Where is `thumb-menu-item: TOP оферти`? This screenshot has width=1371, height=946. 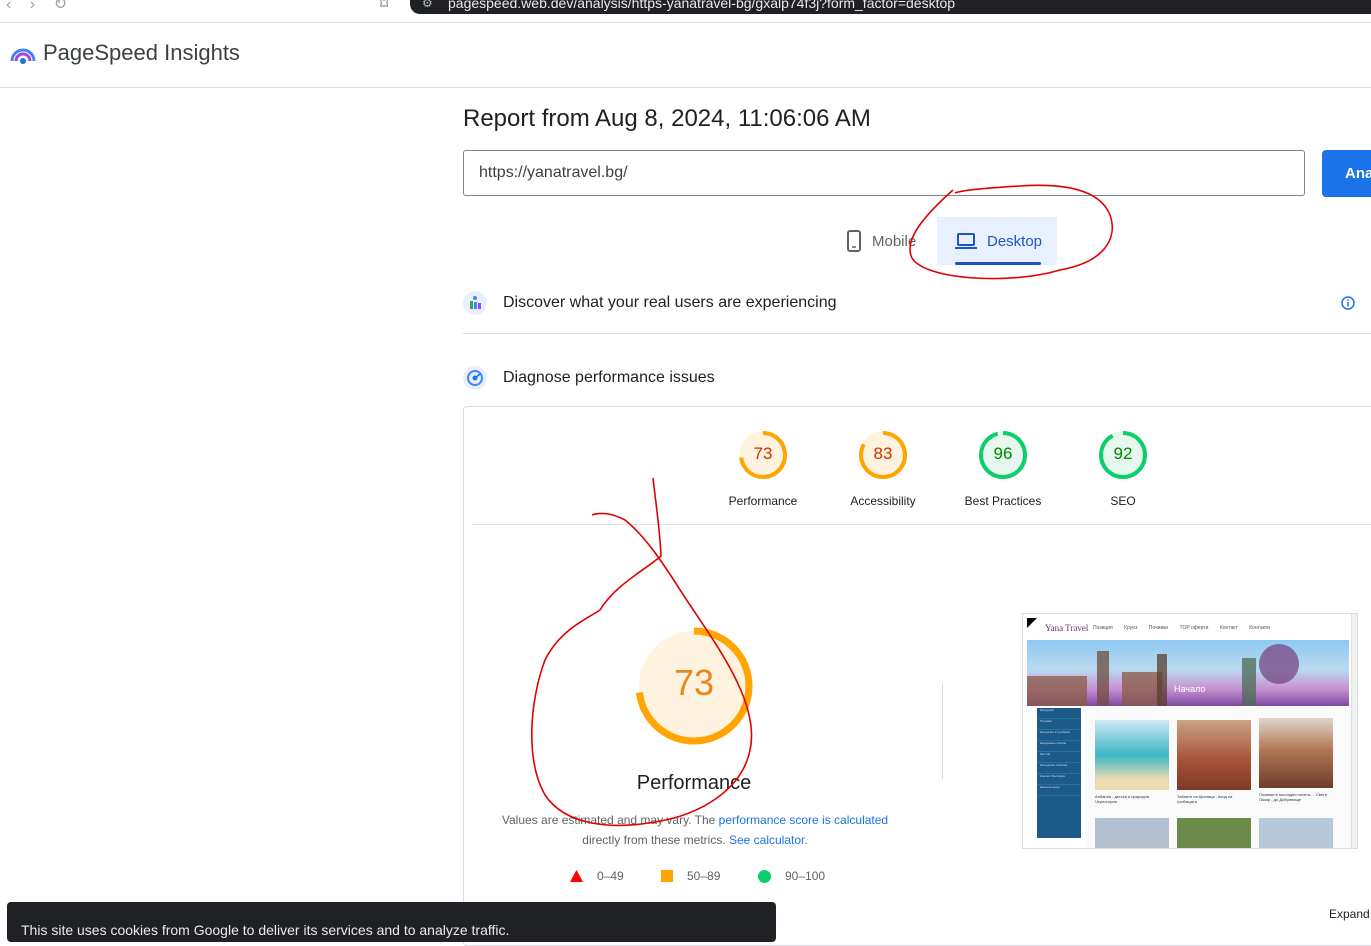 thumb-menu-item: TOP оферти is located at coordinates (1194, 628).